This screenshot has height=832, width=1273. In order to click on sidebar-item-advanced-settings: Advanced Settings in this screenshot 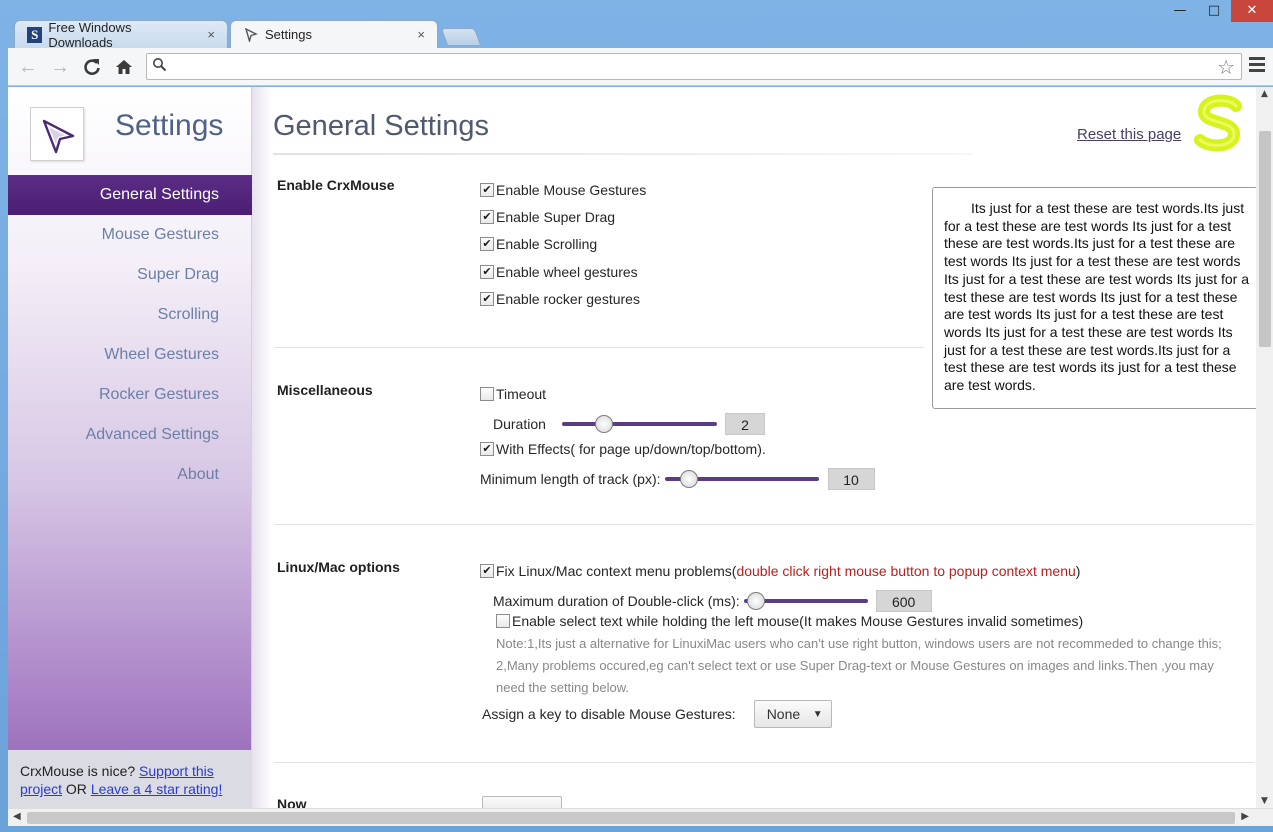, I will do `click(130, 435)`.